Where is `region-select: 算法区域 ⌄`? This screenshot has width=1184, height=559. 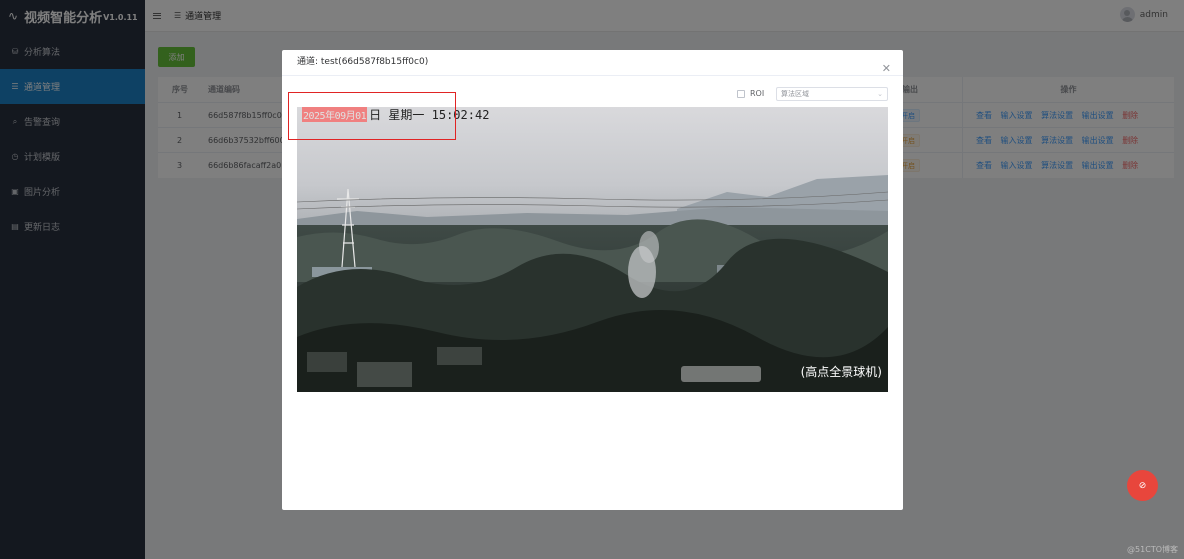
region-select: 算法区域 ⌄ is located at coordinates (832, 94).